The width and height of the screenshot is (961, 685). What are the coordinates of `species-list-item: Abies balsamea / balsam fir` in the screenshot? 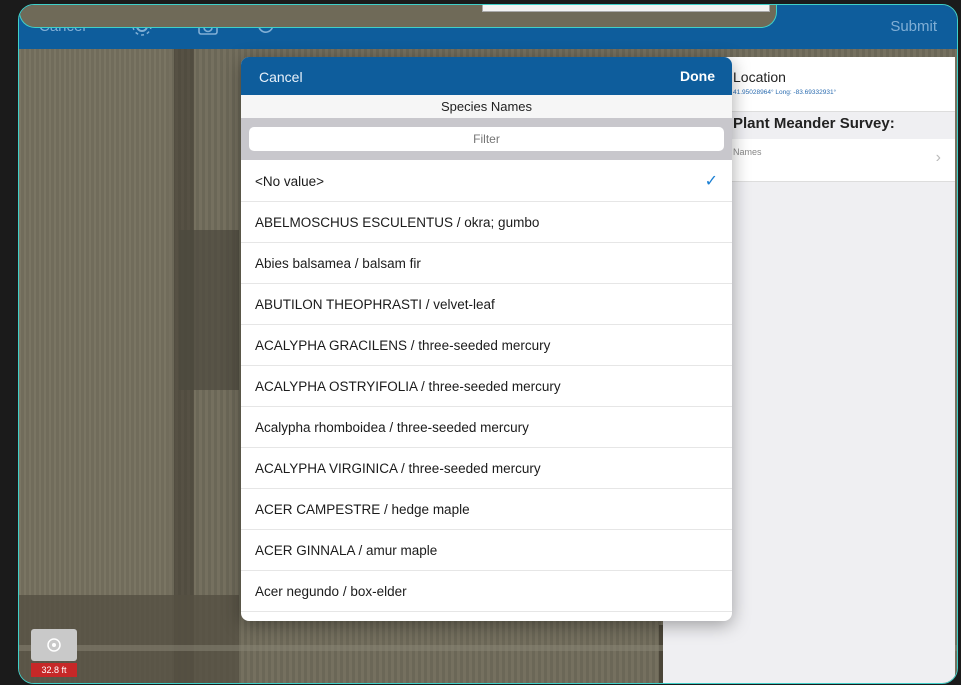 It's located at (486, 263).